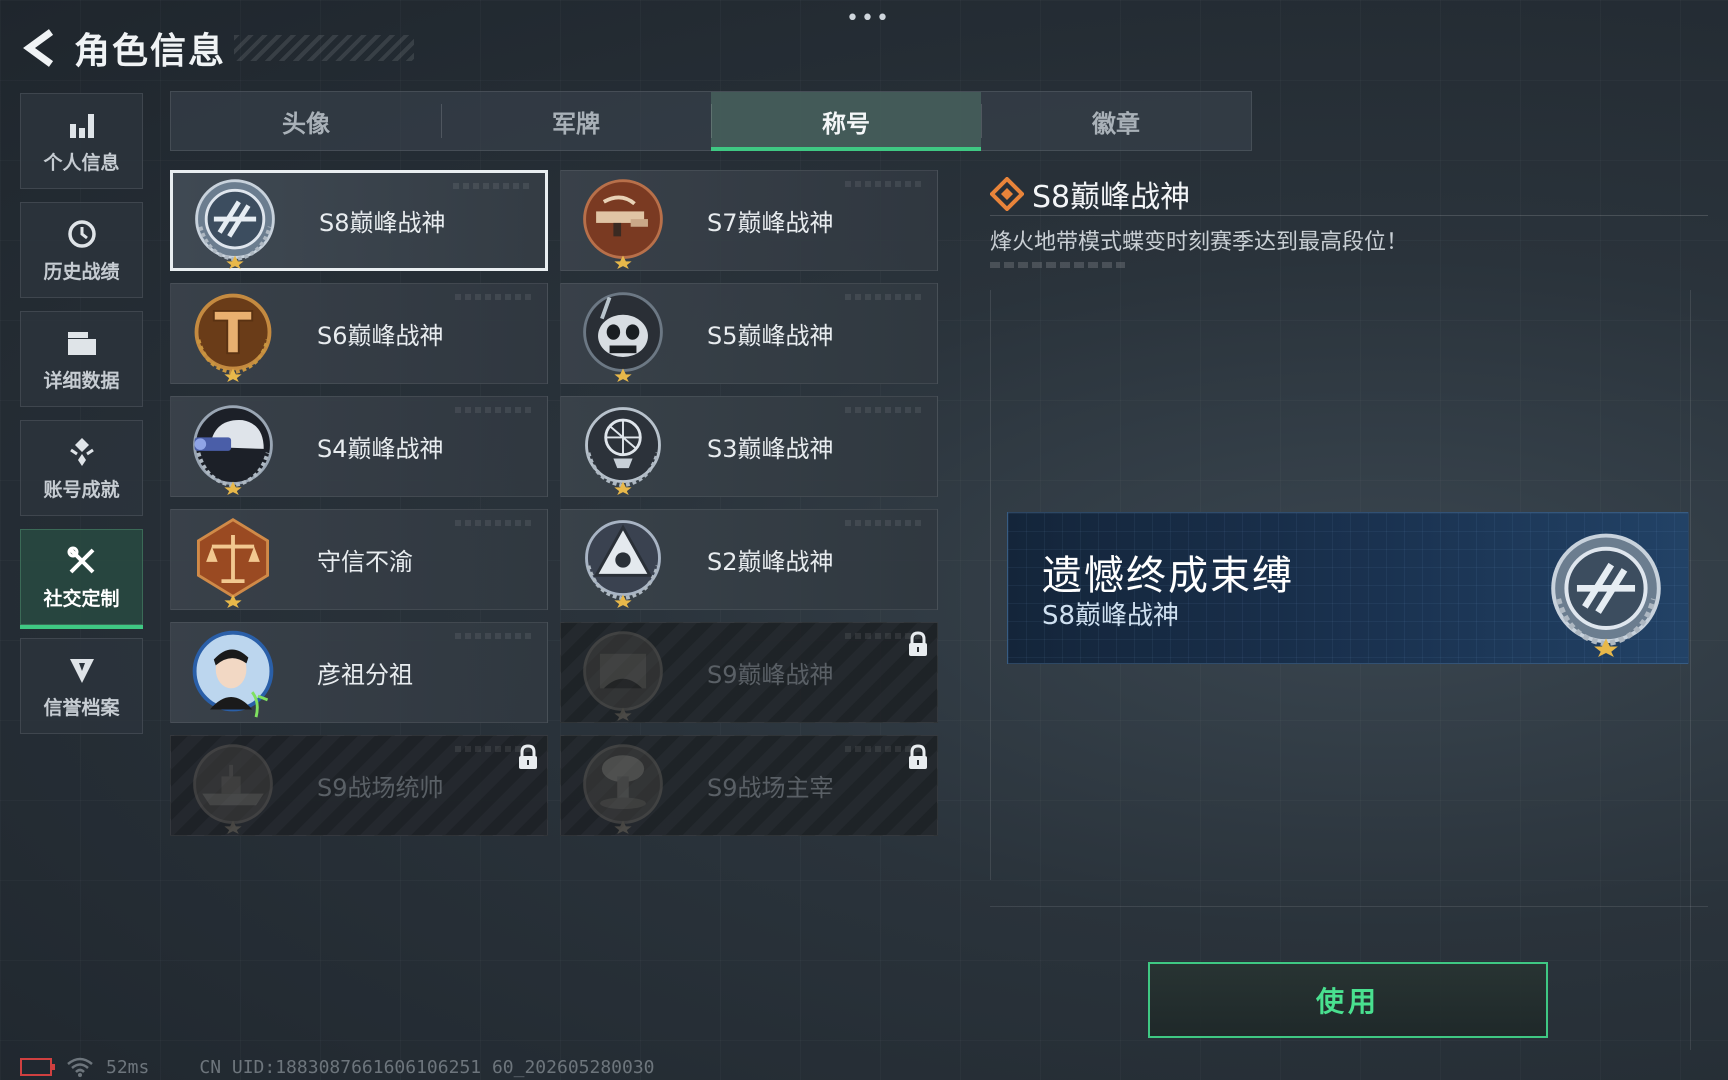 This screenshot has height=1080, width=1728. What do you see at coordinates (1057, 265) in the screenshot?
I see `description-decoration` at bounding box center [1057, 265].